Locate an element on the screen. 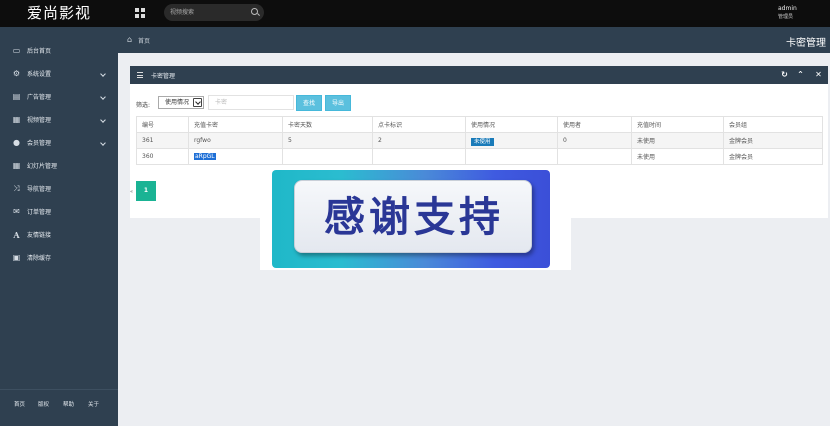  settings-icon: ⚙ is located at coordinates (16, 73).